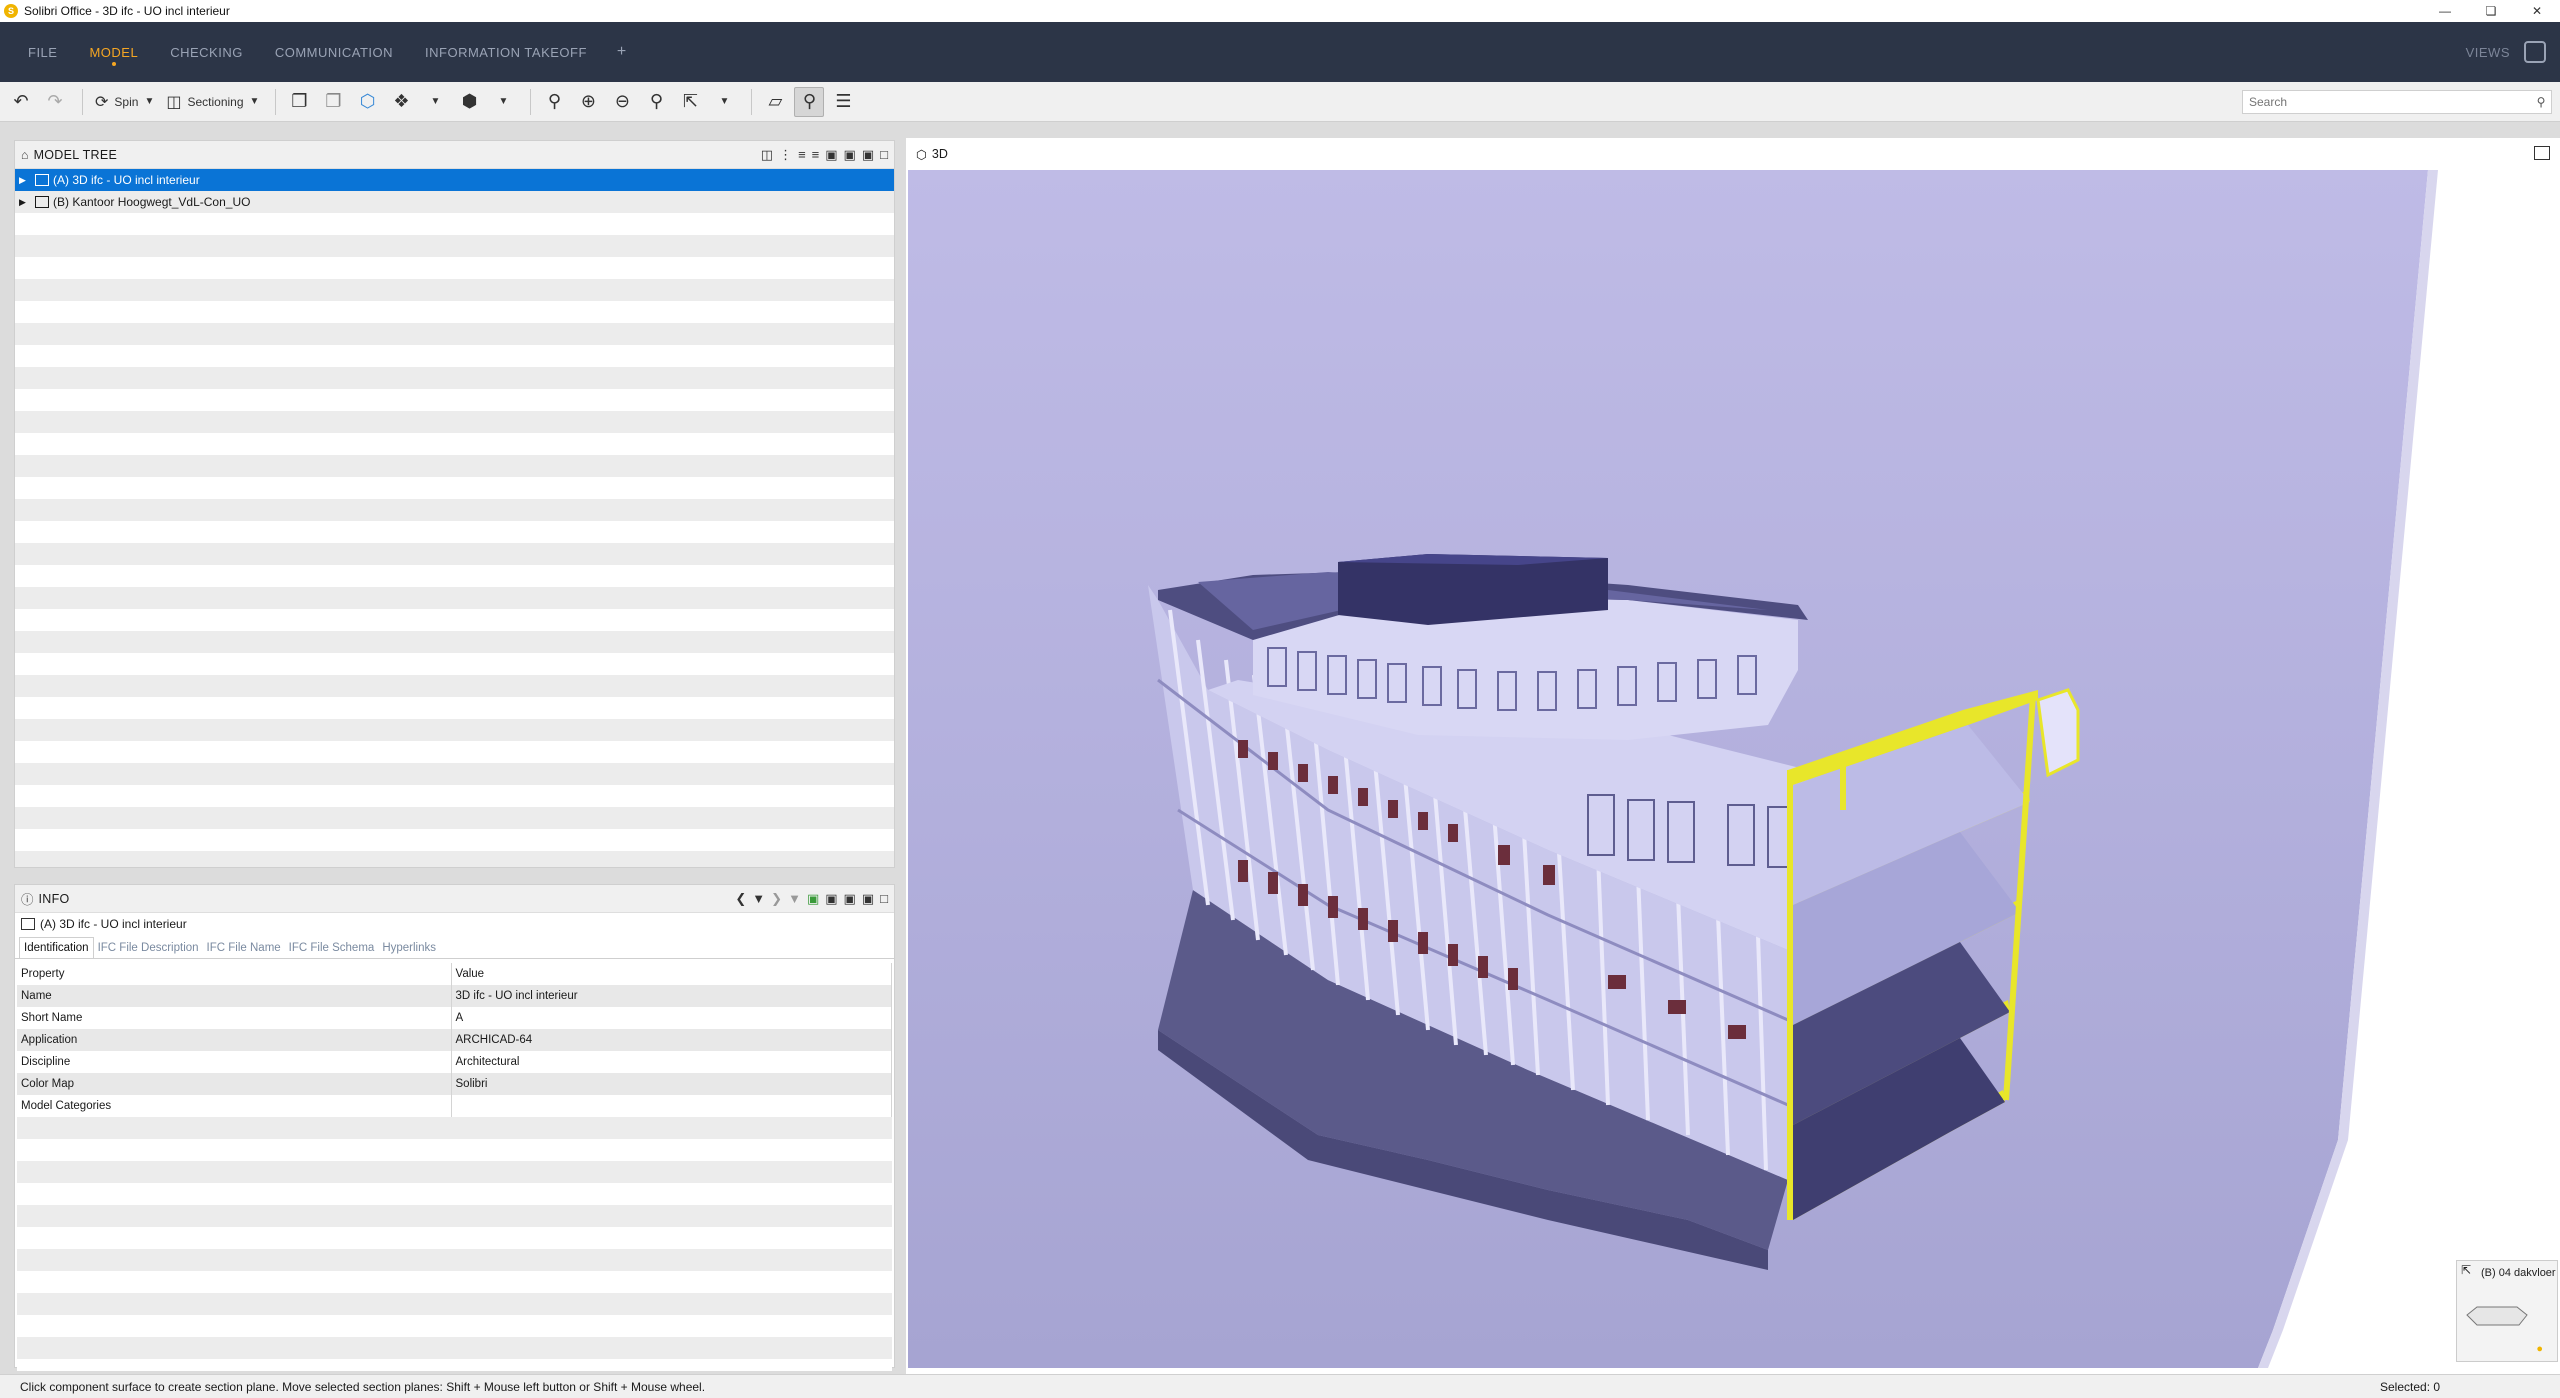  I want to click on spin-button: ⟳ Spin ▼, so click(124, 102).